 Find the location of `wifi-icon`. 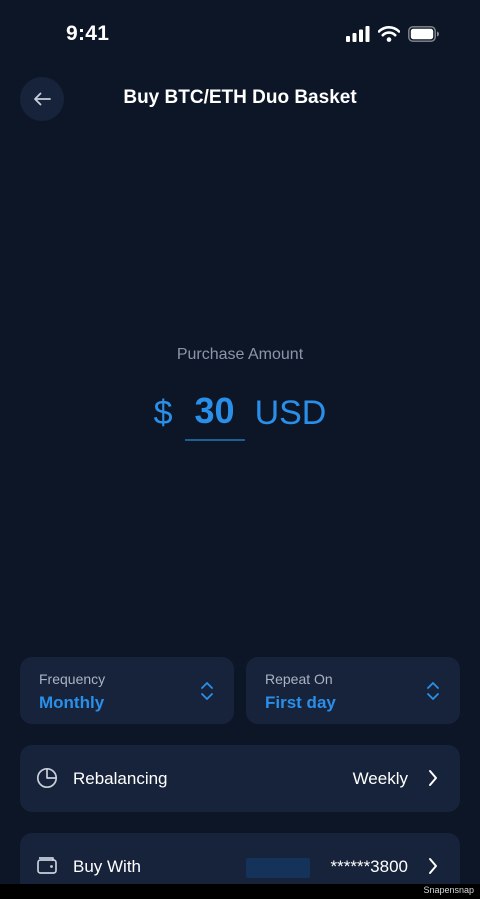

wifi-icon is located at coordinates (389, 34).